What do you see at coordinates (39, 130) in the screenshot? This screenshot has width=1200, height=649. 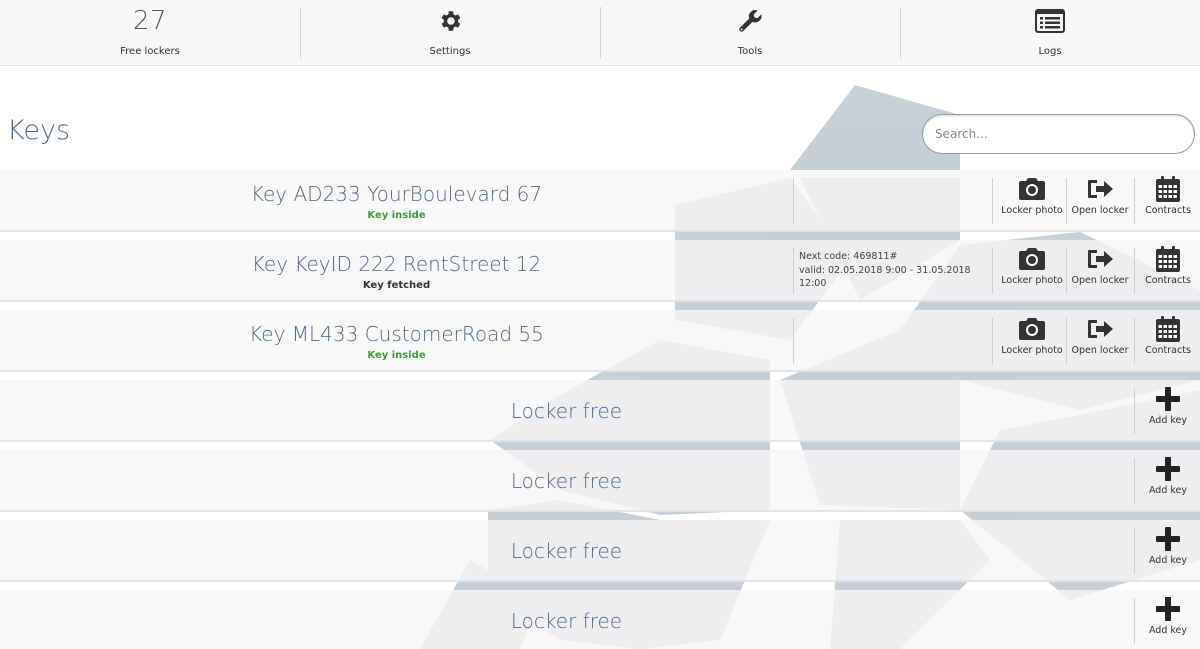 I see `page-title: Keys` at bounding box center [39, 130].